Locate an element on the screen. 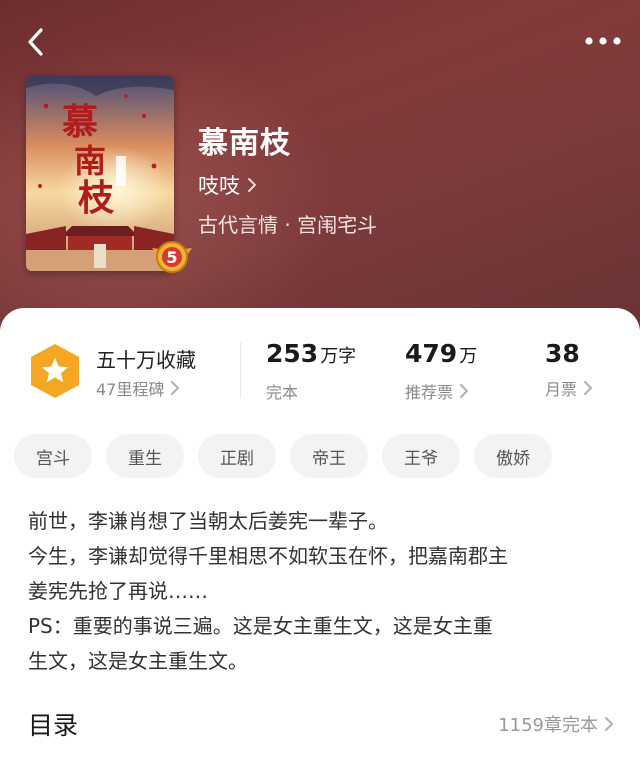 The width and height of the screenshot is (640, 762). back-button is located at coordinates (36, 42).